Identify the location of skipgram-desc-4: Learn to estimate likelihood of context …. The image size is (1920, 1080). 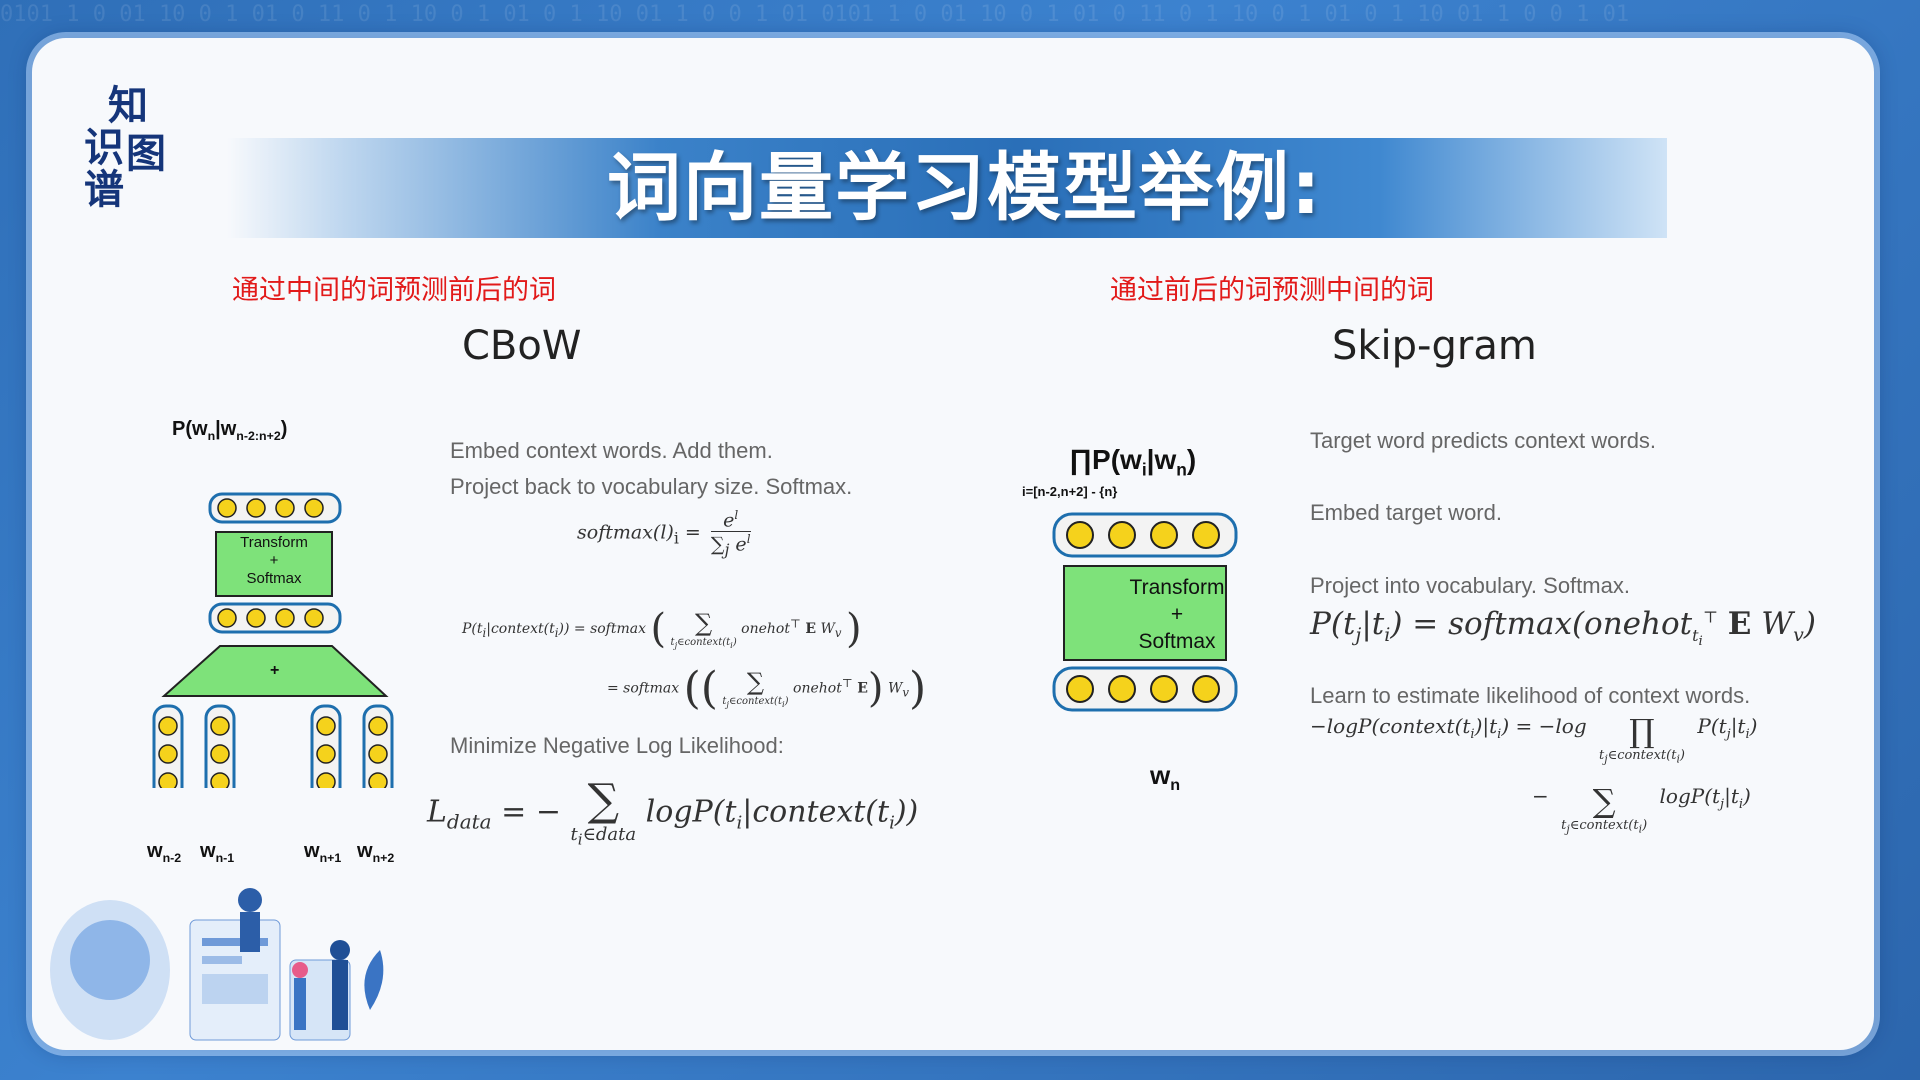
(1530, 695).